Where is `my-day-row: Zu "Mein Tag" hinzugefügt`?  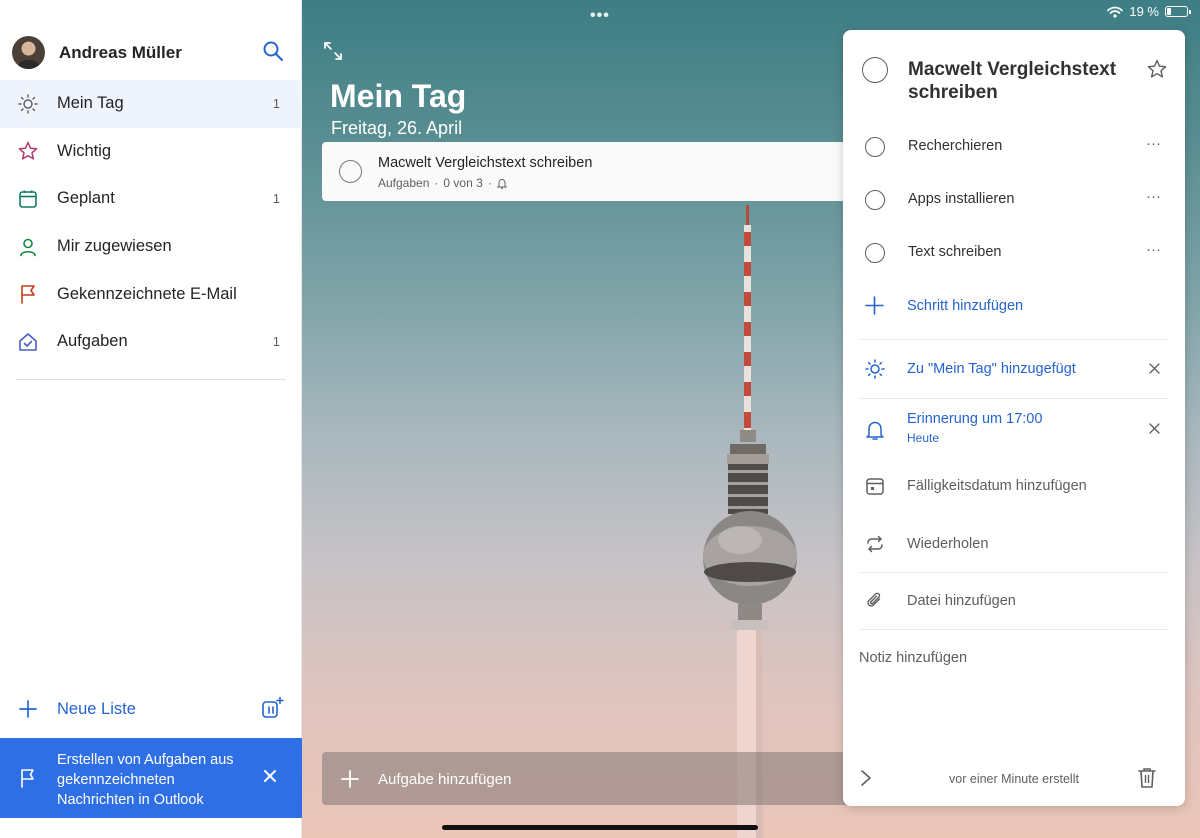 my-day-row: Zu "Mein Tag" hinzugefügt is located at coordinates (1014, 369).